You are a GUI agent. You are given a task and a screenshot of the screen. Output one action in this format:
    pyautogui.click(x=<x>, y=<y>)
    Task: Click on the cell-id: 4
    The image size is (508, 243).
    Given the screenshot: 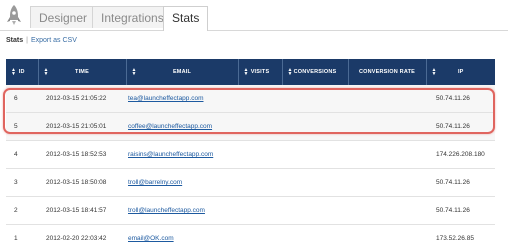 What is the action you would take?
    pyautogui.click(x=22, y=154)
    